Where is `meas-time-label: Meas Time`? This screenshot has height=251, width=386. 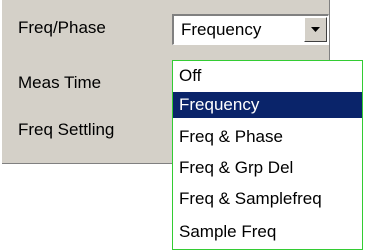
meas-time-label: Meas Time is located at coordinates (60, 82).